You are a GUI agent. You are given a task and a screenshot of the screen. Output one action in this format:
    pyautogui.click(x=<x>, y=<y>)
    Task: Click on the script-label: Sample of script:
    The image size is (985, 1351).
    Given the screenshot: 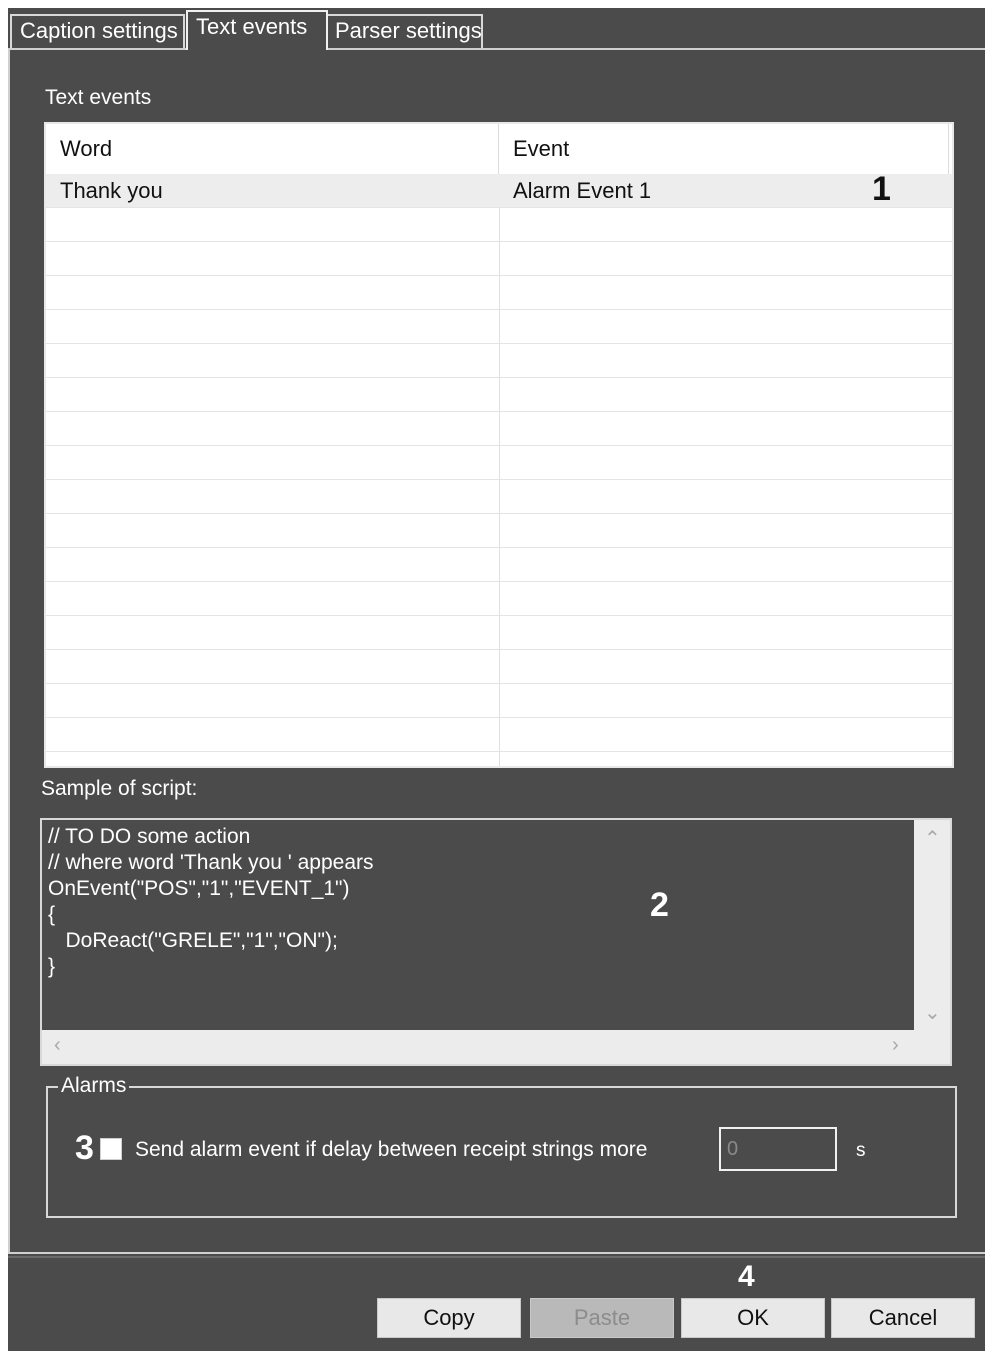 What is the action you would take?
    pyautogui.click(x=119, y=788)
    